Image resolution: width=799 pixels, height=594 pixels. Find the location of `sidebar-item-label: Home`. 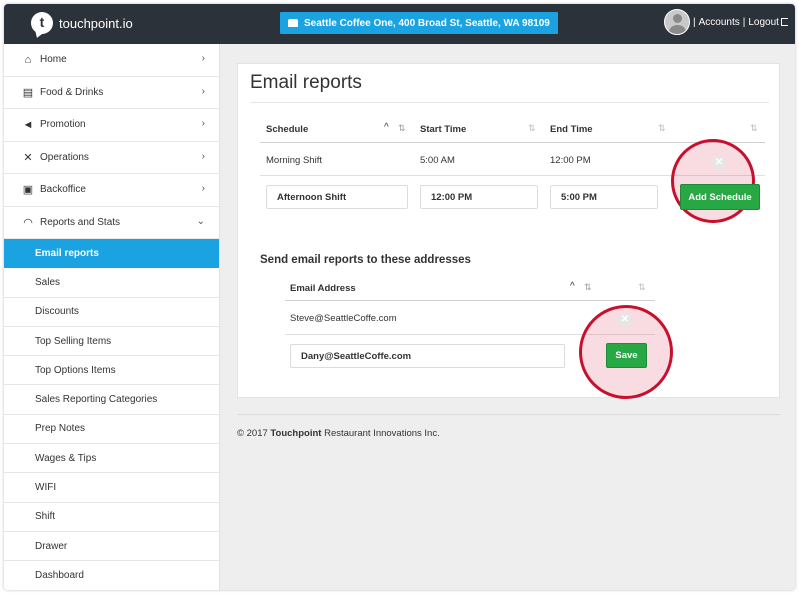

sidebar-item-label: Home is located at coordinates (53, 60).